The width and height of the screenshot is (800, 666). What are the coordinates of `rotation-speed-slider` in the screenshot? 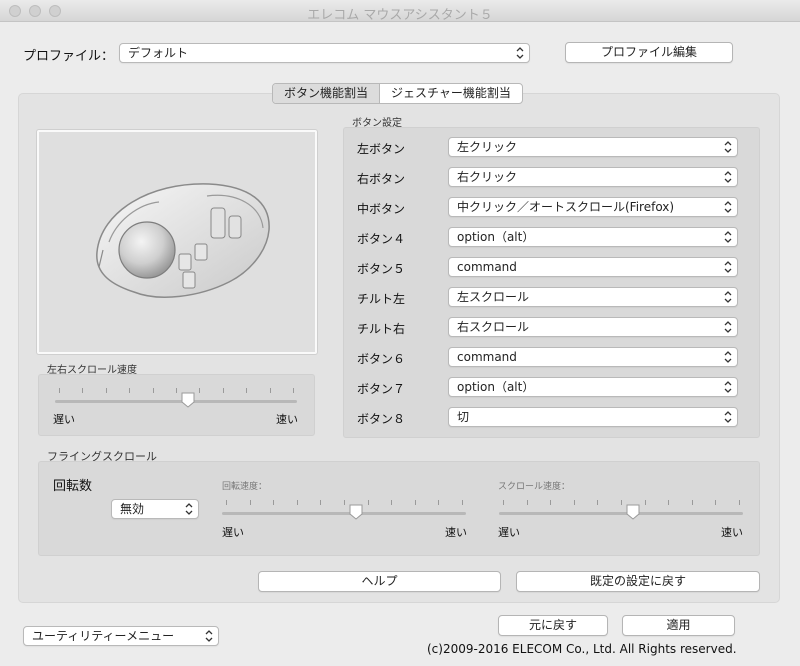 It's located at (344, 510).